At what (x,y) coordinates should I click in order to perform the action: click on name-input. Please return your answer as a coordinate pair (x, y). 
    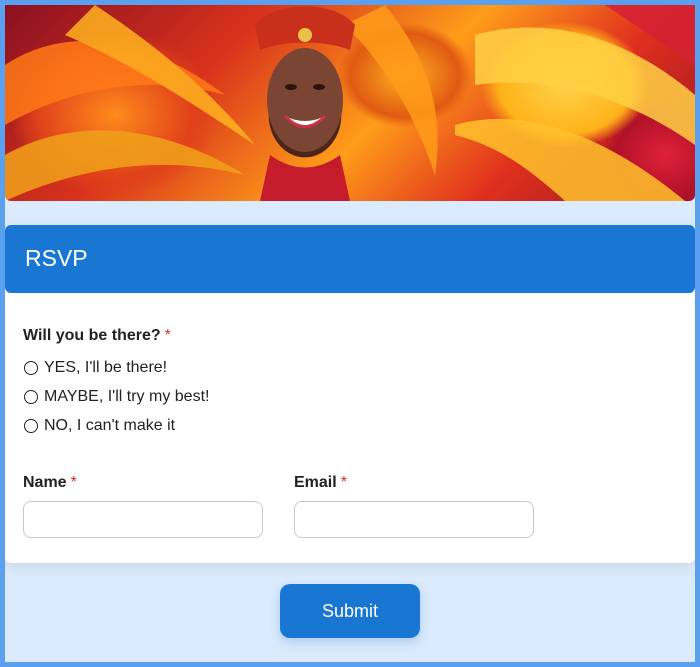
    Looking at the image, I should click on (143, 519).